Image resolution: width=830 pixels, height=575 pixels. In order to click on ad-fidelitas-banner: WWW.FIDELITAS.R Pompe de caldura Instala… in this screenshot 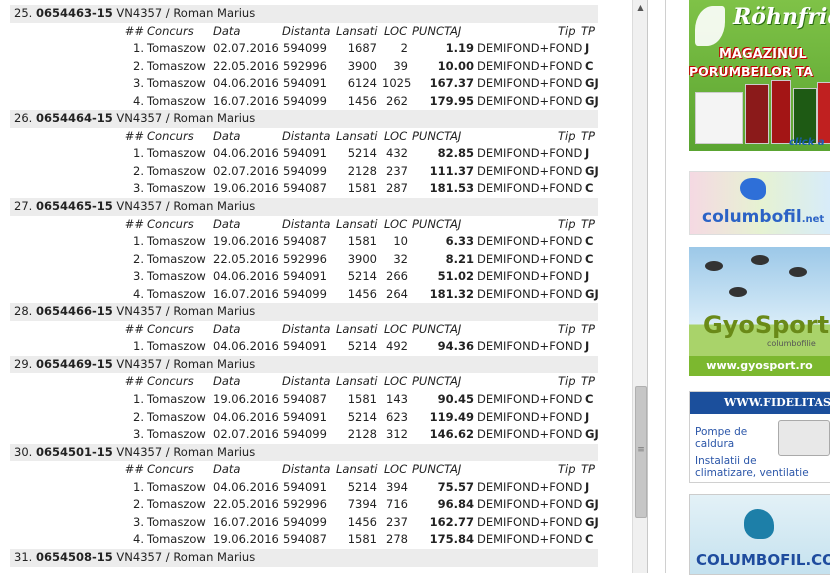, I will do `click(759, 437)`.